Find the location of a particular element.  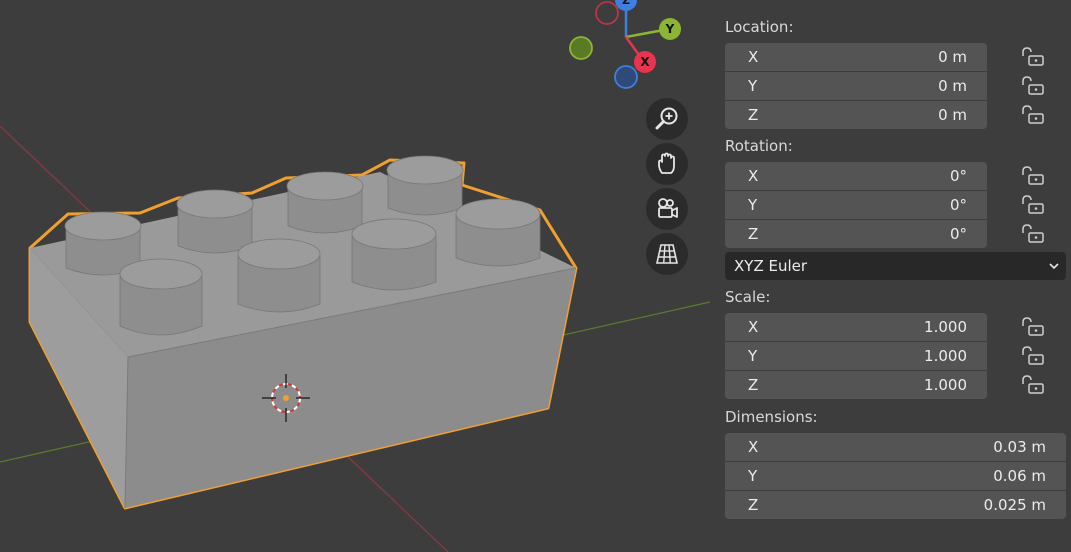

rotation-label: Rotation: is located at coordinates (759, 146).